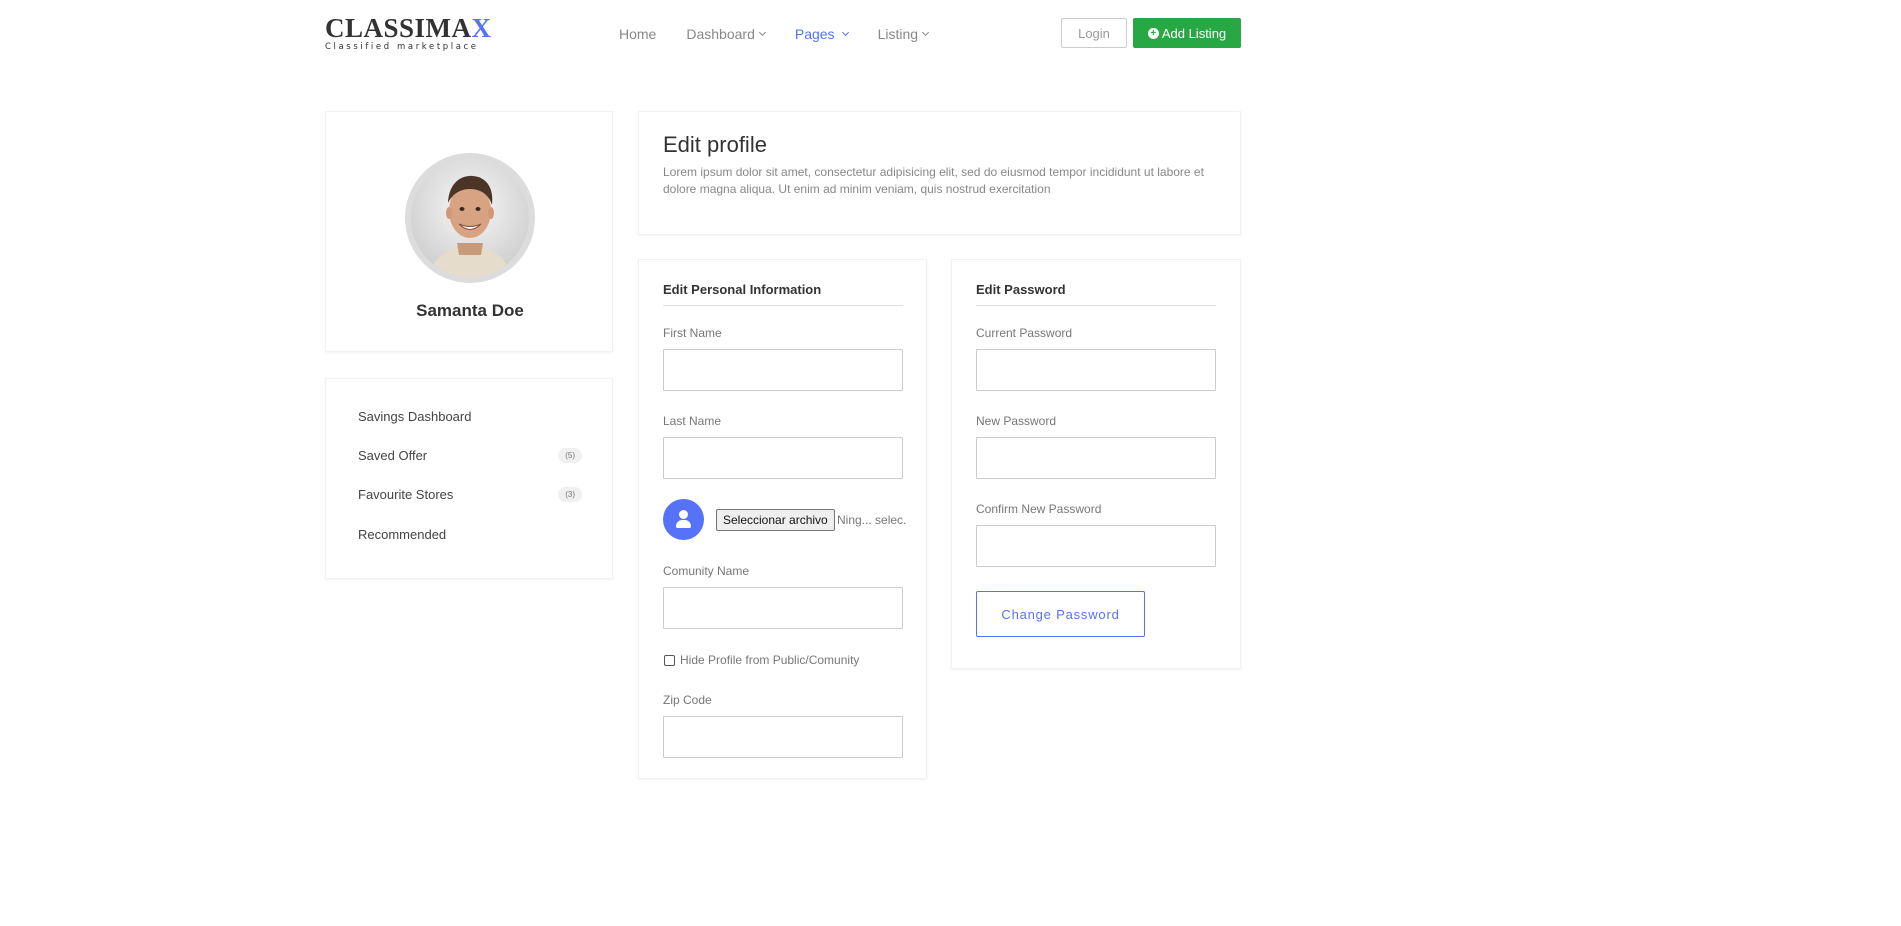  What do you see at coordinates (408, 28) in the screenshot?
I see `logo-title: CLASSIMAX` at bounding box center [408, 28].